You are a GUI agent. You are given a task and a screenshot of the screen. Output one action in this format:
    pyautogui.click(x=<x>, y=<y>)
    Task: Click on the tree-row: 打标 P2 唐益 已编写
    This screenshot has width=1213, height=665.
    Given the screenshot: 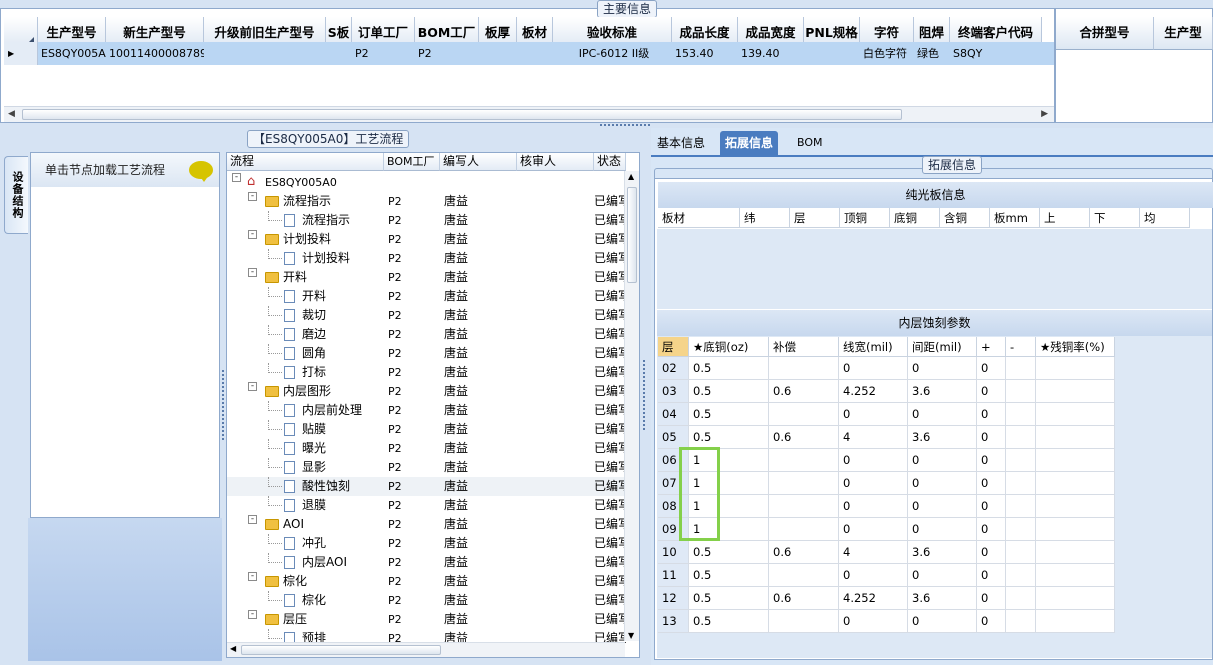 What is the action you would take?
    pyautogui.click(x=426, y=372)
    